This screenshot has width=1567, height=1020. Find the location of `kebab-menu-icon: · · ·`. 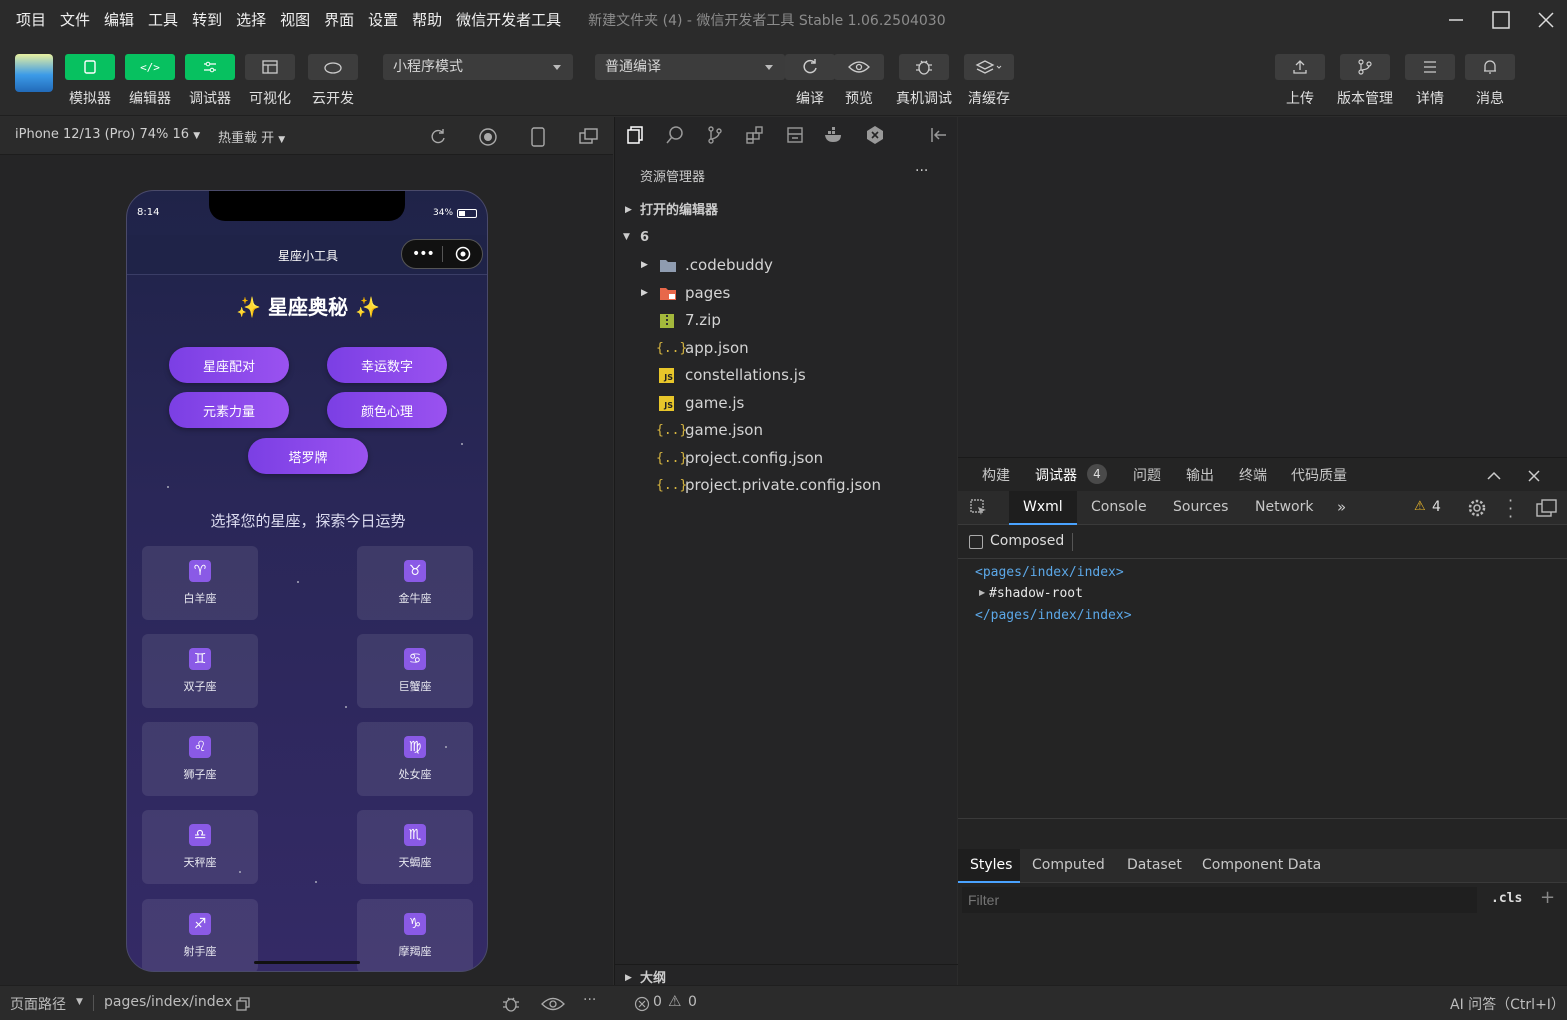

kebab-menu-icon: · · · is located at coordinates (1511, 509).